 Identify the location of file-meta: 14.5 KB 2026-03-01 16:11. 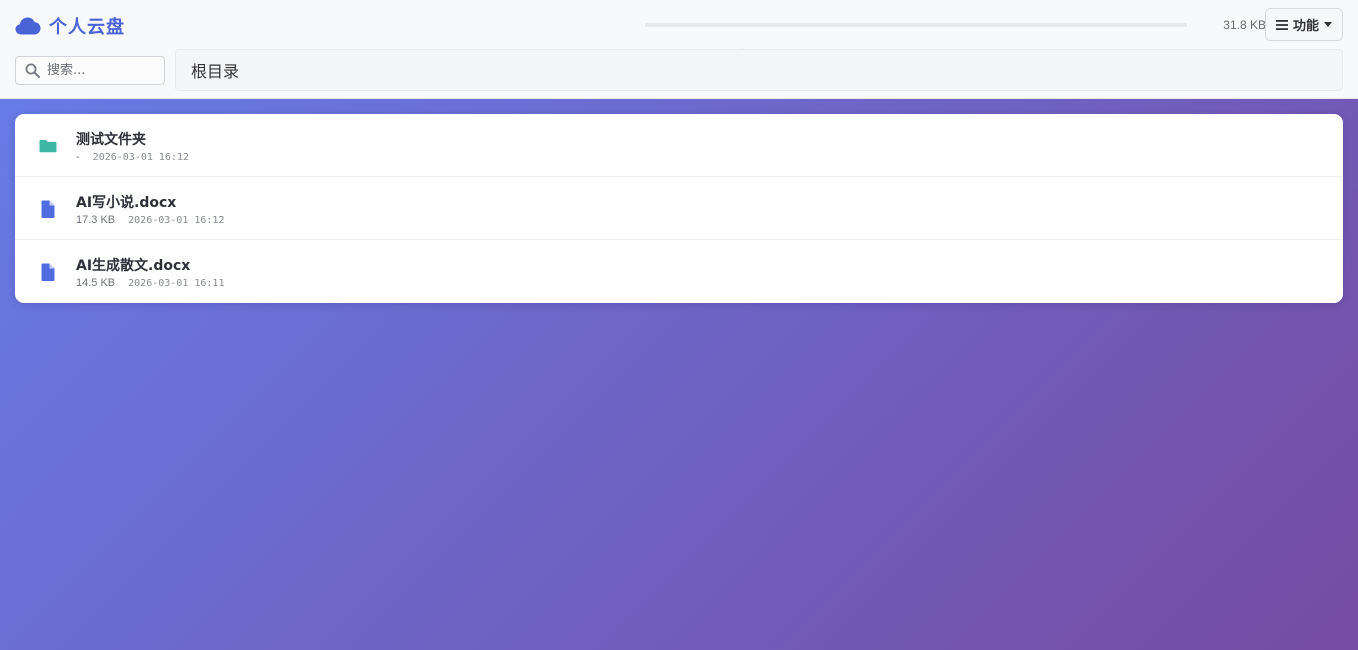
(150, 283).